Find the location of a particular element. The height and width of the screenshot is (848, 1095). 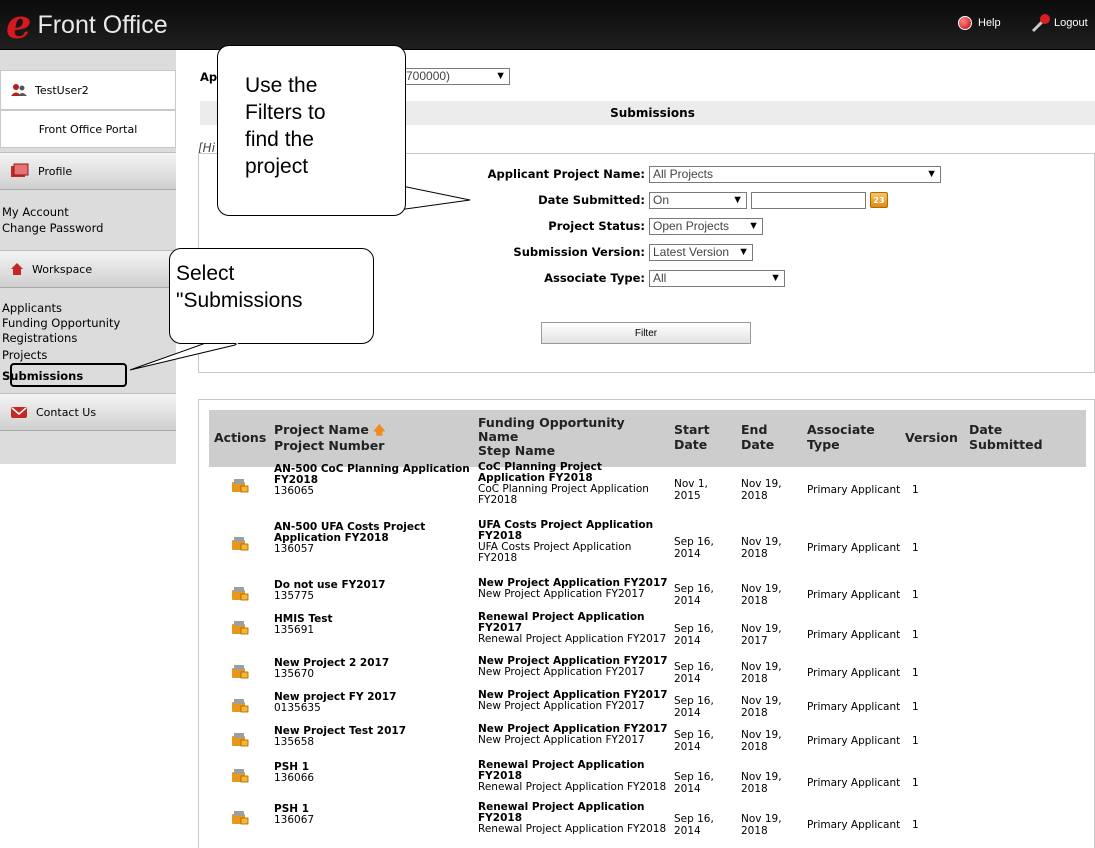

applicant-select: 700000) ▼ is located at coordinates (456, 76).